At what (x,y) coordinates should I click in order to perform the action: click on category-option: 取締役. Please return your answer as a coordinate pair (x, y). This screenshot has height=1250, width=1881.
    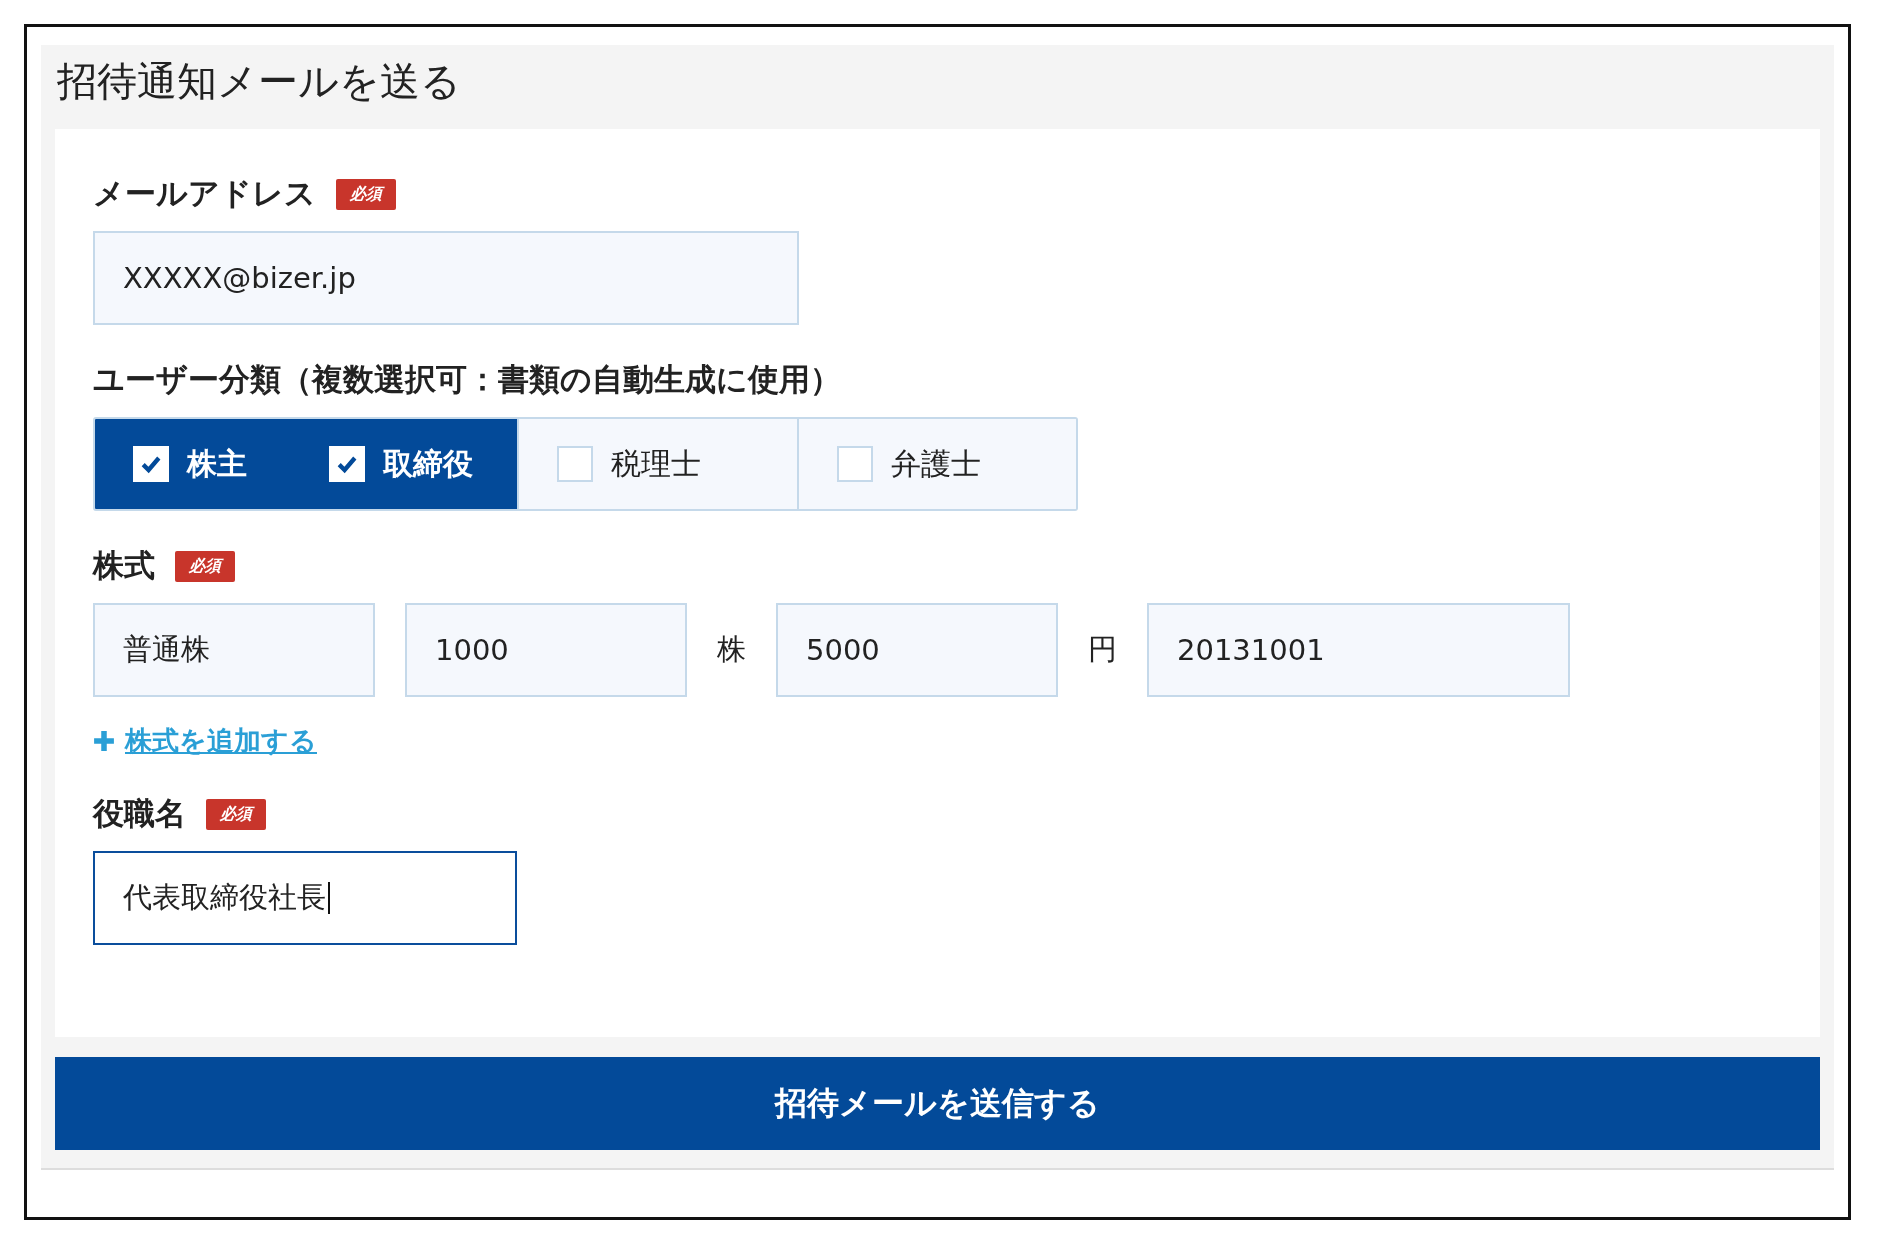
    Looking at the image, I should click on (404, 464).